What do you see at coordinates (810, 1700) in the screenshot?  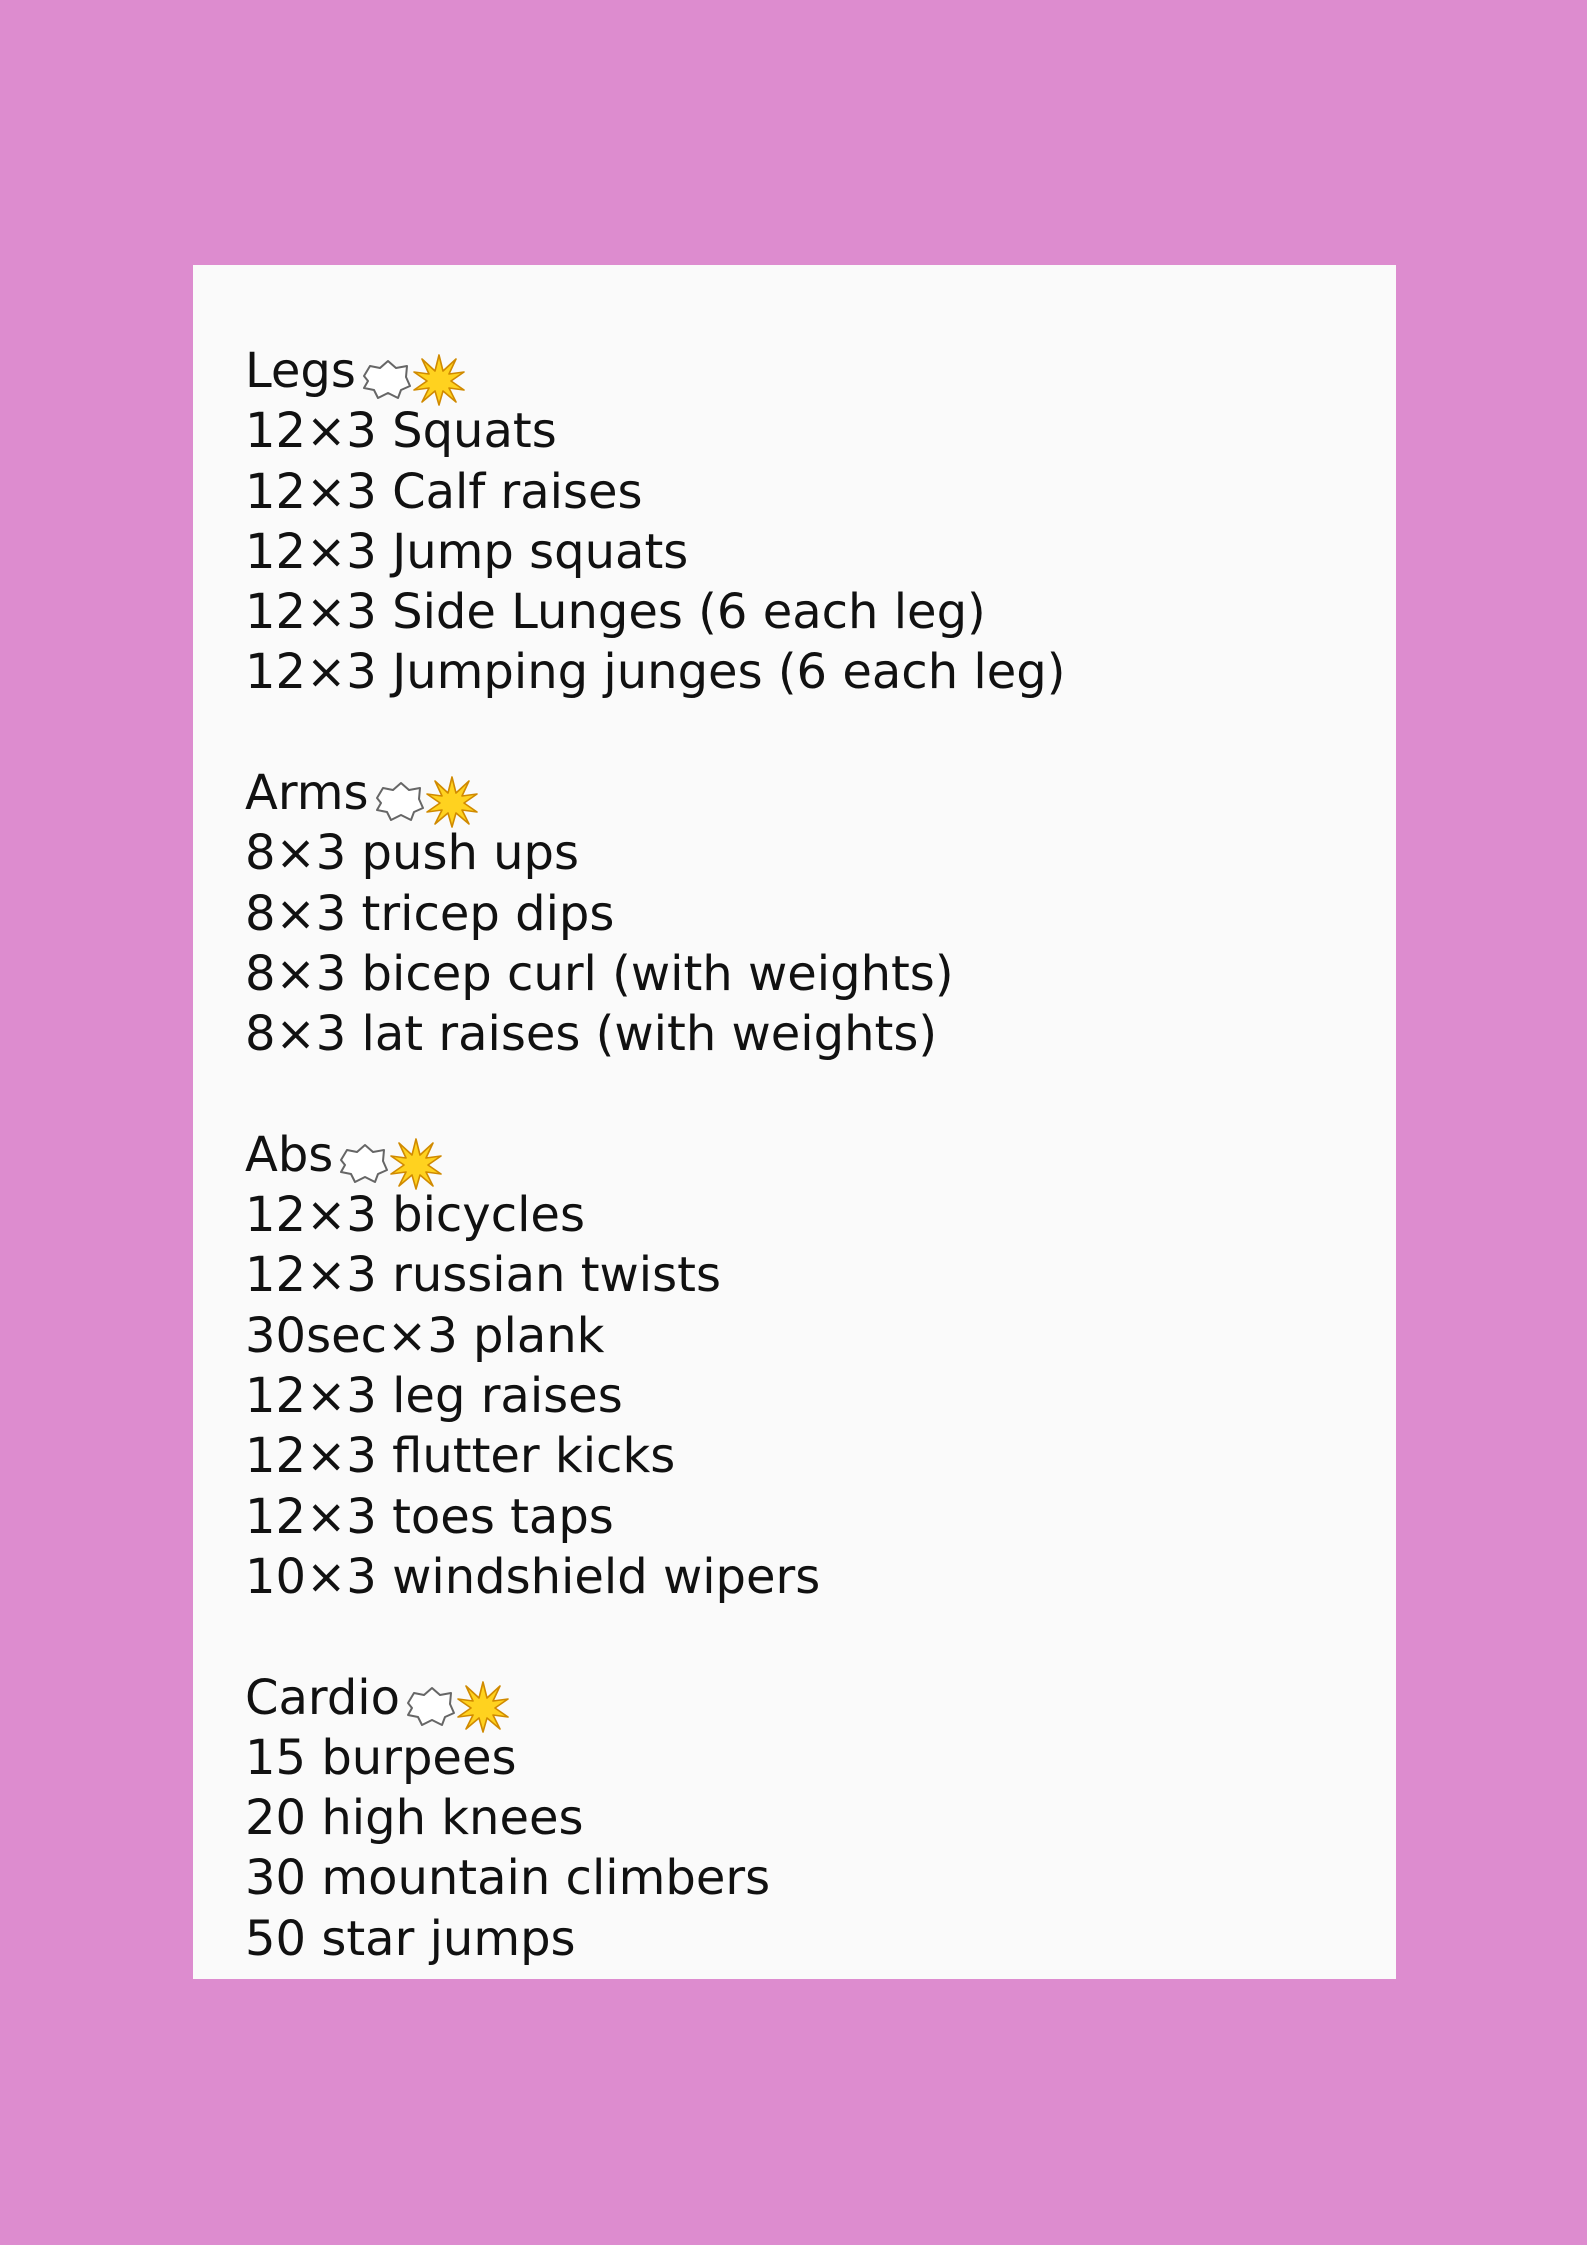 I see `section-heading: Cardio` at bounding box center [810, 1700].